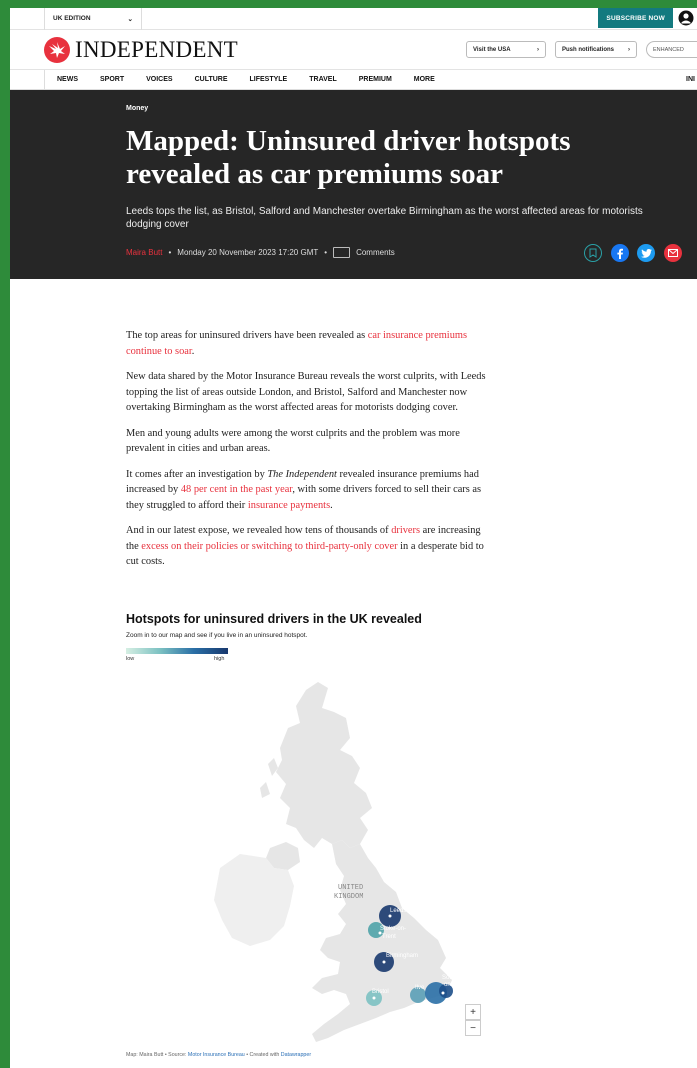 This screenshot has height=1068, width=697. Describe the element at coordinates (112, 79) in the screenshot. I see `nav-item-sport: SPORT` at that location.